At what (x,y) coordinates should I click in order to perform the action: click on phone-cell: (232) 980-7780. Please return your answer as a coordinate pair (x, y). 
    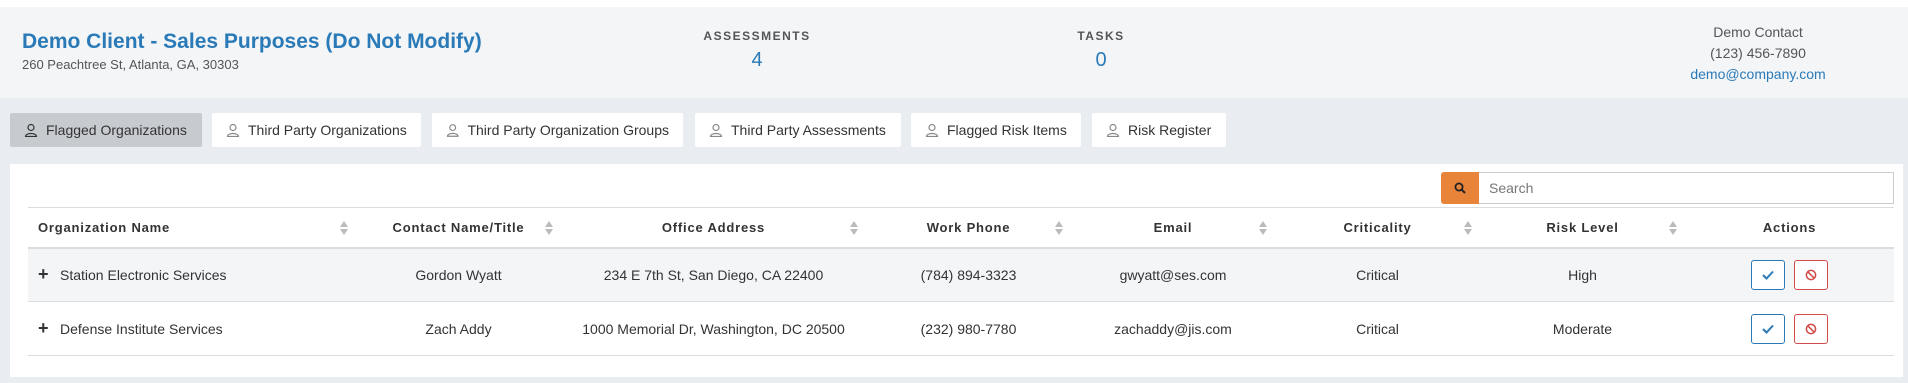
    Looking at the image, I should click on (968, 328).